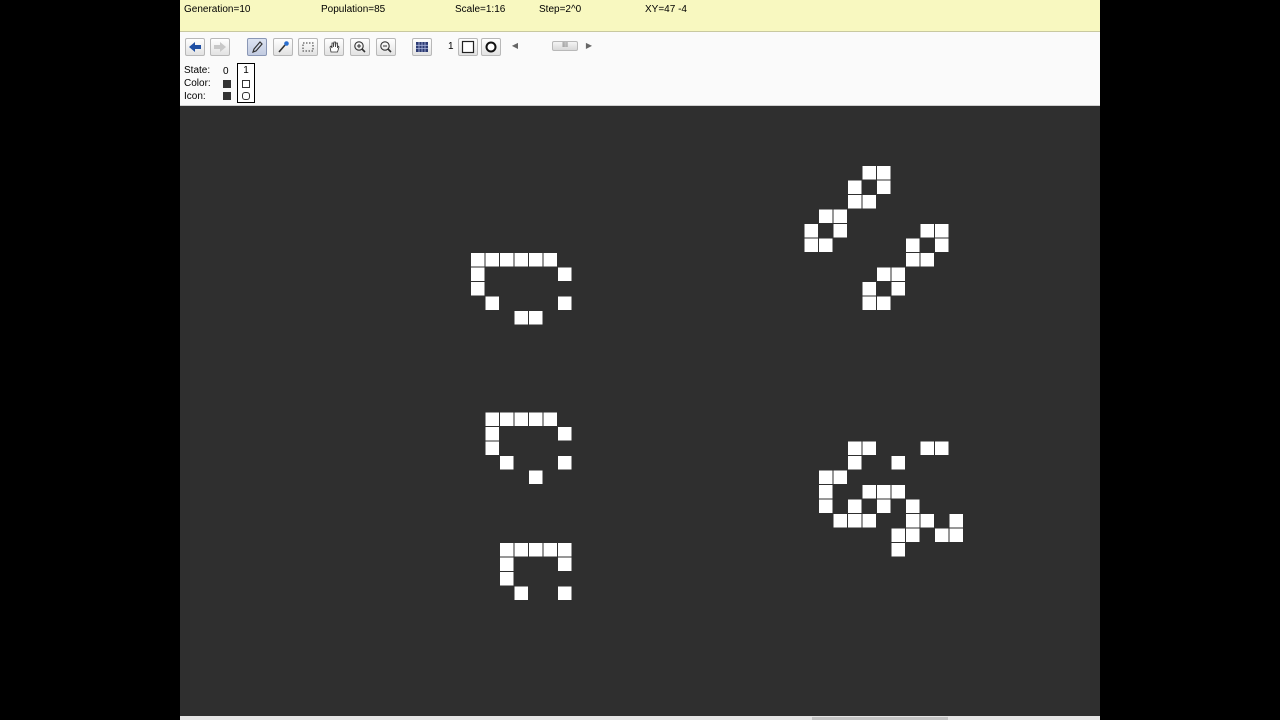 This screenshot has width=1280, height=720. Describe the element at coordinates (334, 47) in the screenshot. I see `hand-move-icon` at that location.